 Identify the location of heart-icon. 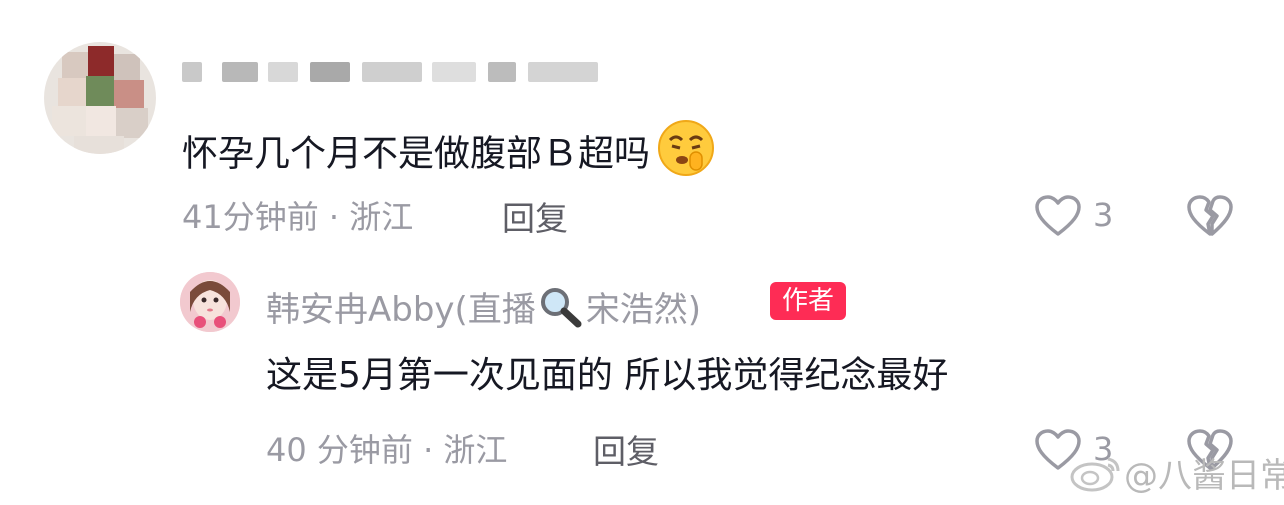
(1058, 215).